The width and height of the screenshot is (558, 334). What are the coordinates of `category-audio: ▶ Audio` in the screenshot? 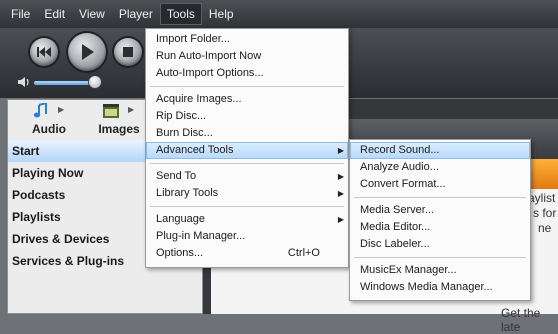 It's located at (53, 120).